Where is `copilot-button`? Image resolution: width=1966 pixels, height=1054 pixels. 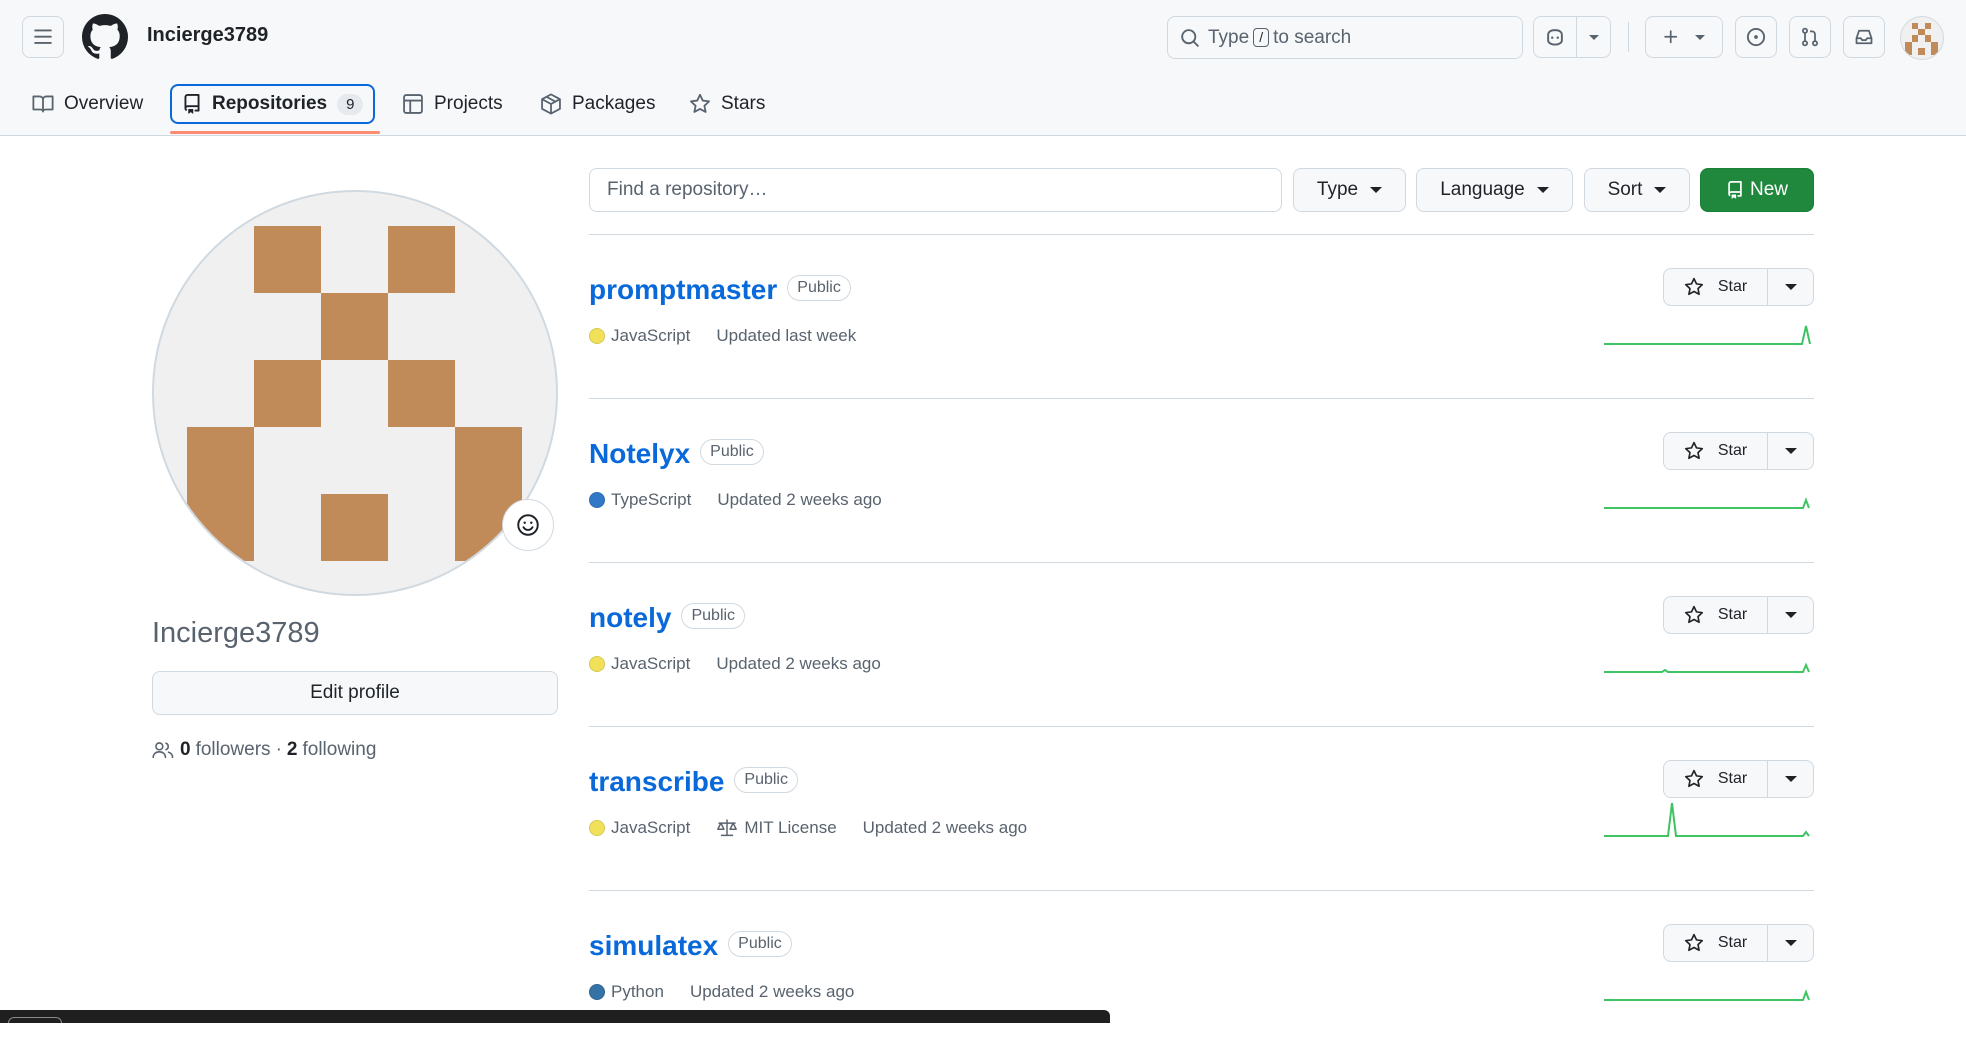 copilot-button is located at coordinates (1572, 37).